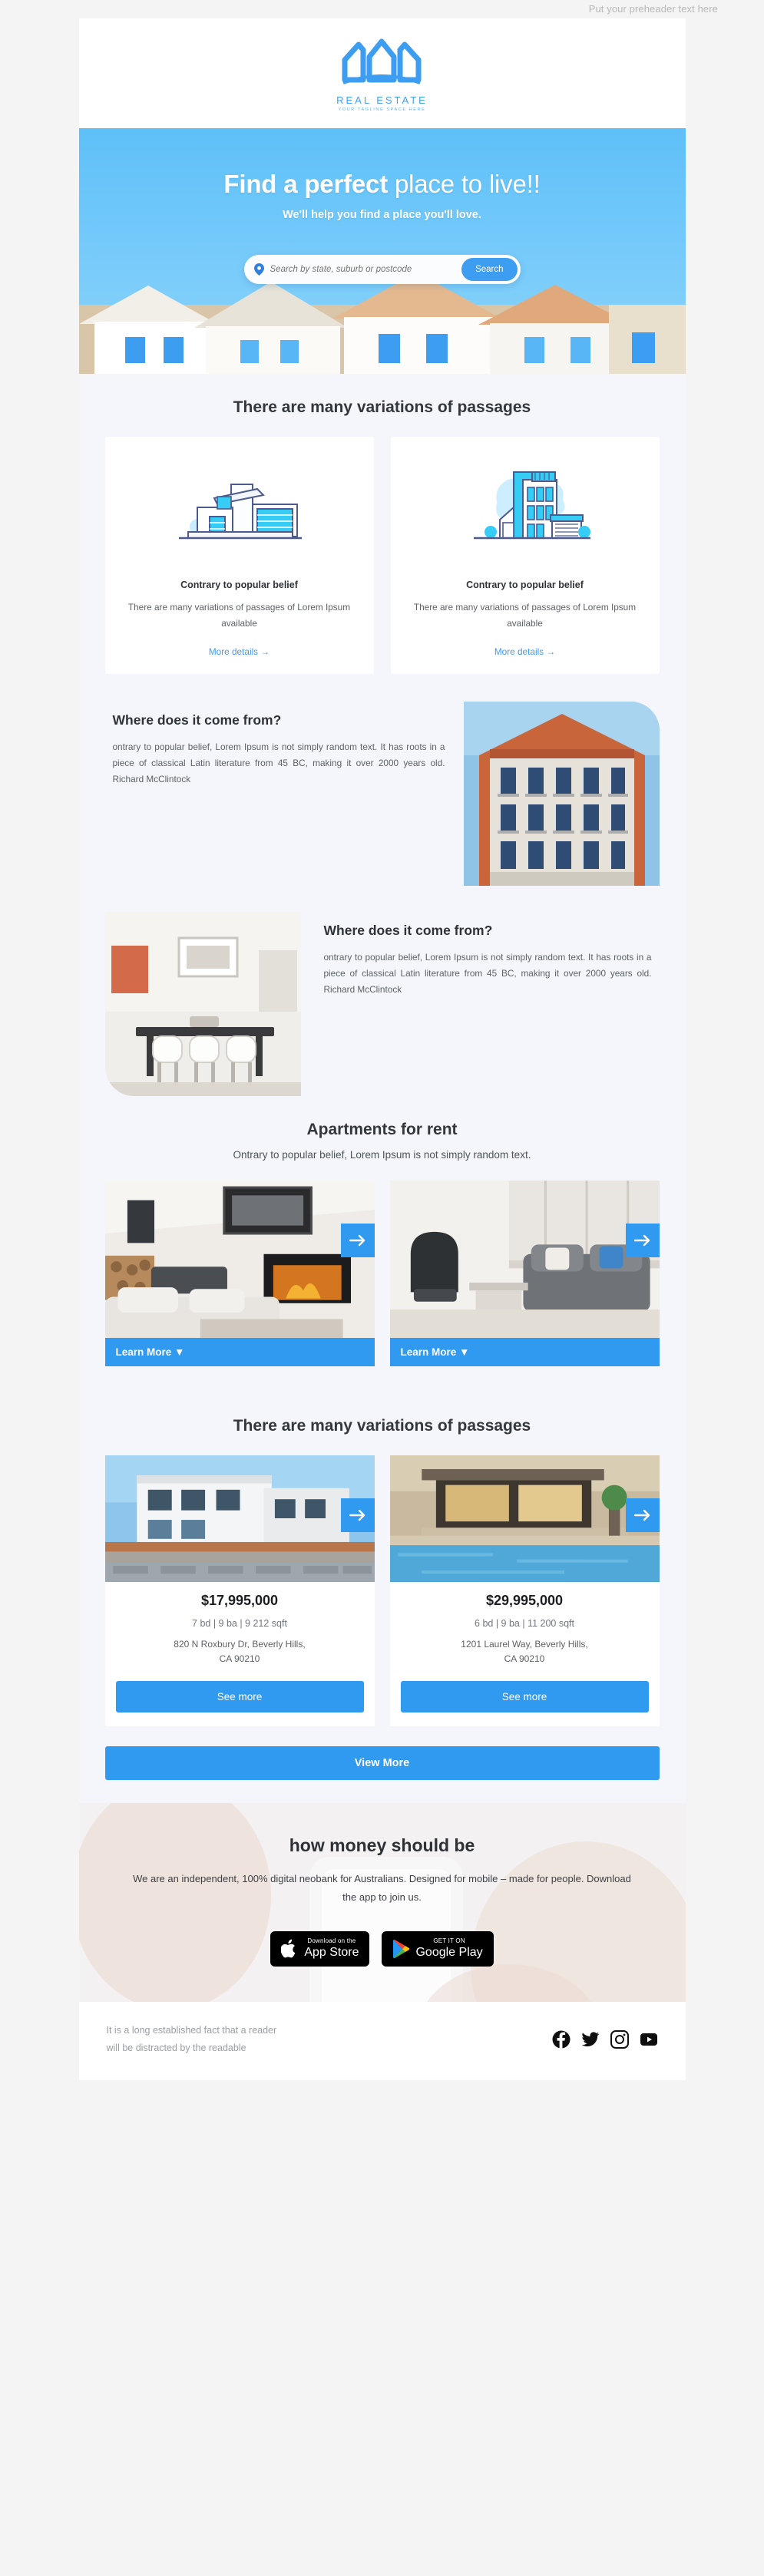 Image resolution: width=764 pixels, height=2576 pixels. I want to click on hero-subtitle: We'll help you find a place you'll love., so click(382, 215).